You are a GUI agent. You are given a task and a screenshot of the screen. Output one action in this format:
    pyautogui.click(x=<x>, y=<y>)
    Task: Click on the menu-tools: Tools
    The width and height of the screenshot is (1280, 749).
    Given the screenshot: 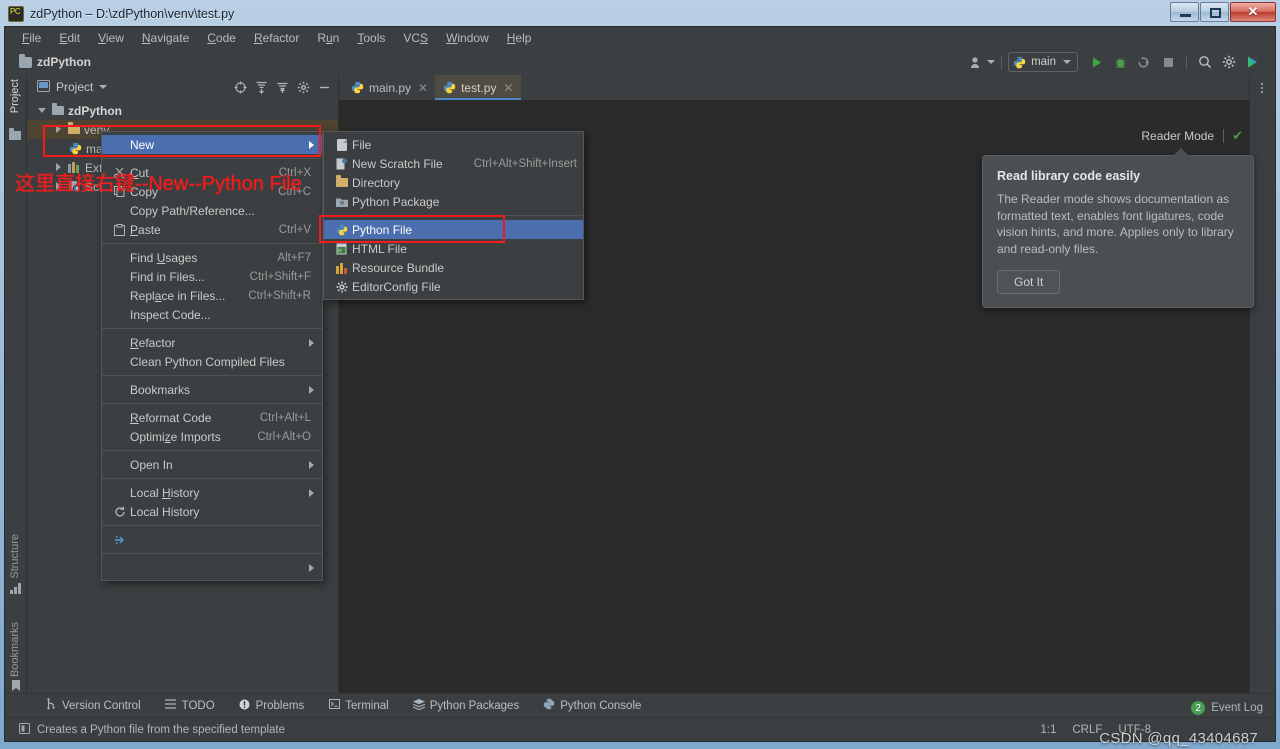 What is the action you would take?
    pyautogui.click(x=371, y=38)
    